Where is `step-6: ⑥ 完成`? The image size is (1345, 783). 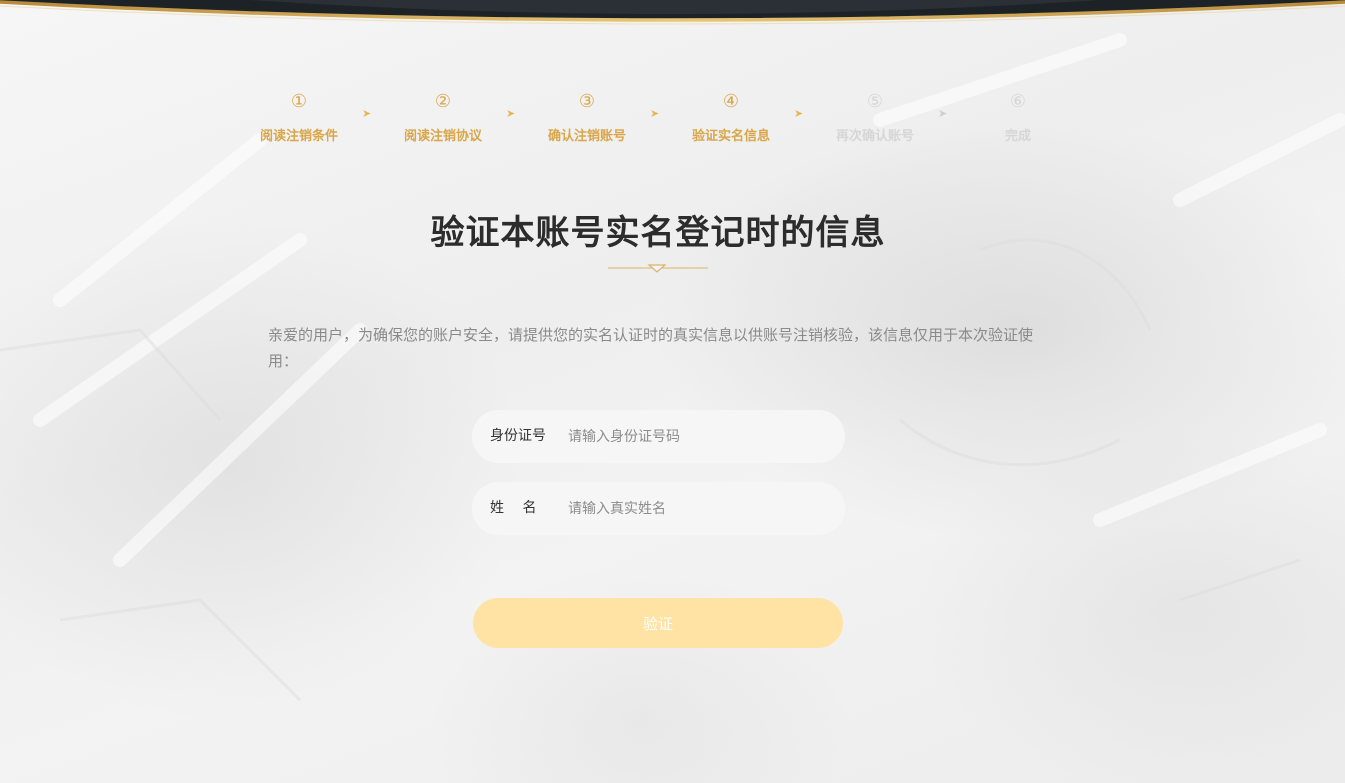 step-6: ⑥ 完成 is located at coordinates (1018, 118).